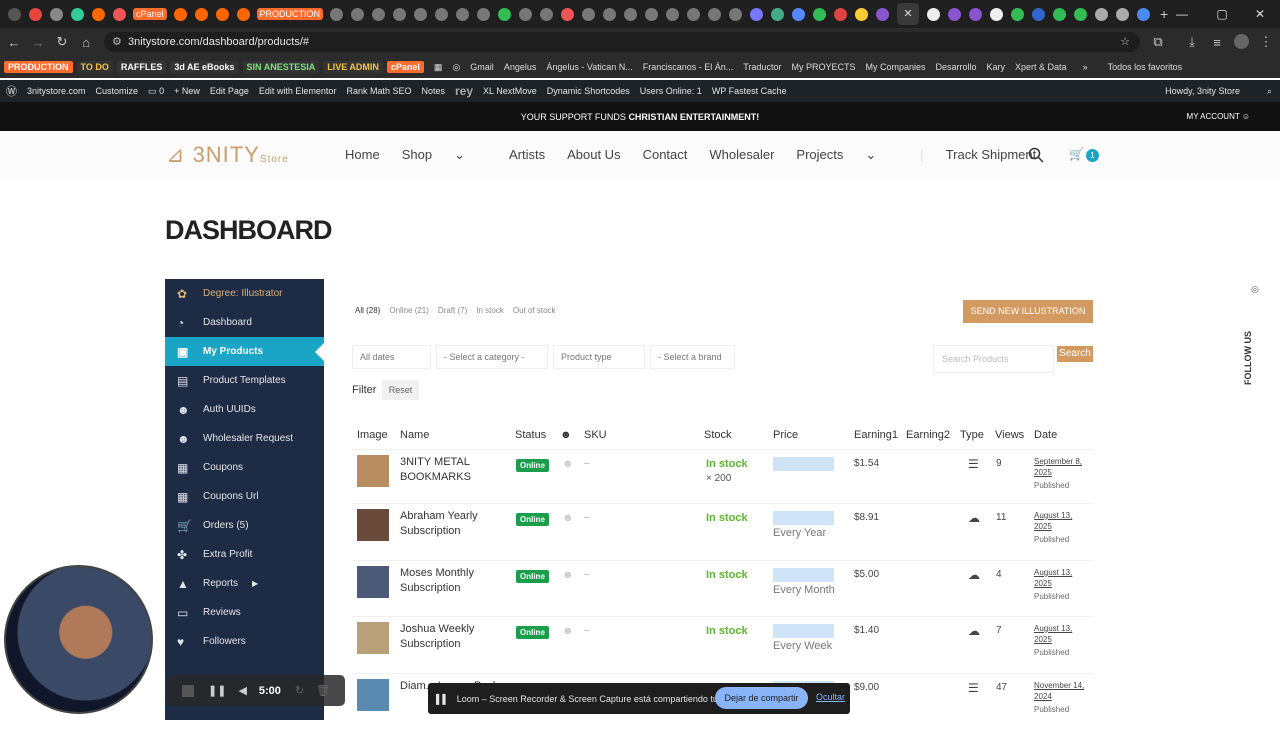 The image size is (1280, 730). I want to click on extensions-icon: ⧉, so click(1158, 42).